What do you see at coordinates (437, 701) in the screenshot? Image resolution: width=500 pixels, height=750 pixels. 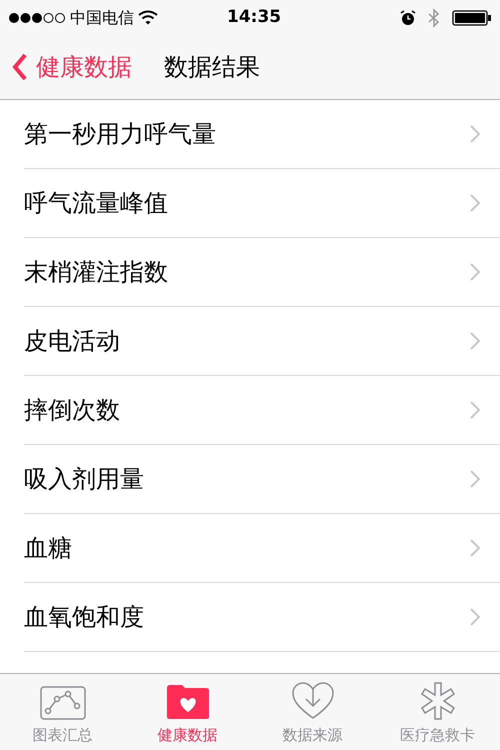 I see `asterisk-icon` at bounding box center [437, 701].